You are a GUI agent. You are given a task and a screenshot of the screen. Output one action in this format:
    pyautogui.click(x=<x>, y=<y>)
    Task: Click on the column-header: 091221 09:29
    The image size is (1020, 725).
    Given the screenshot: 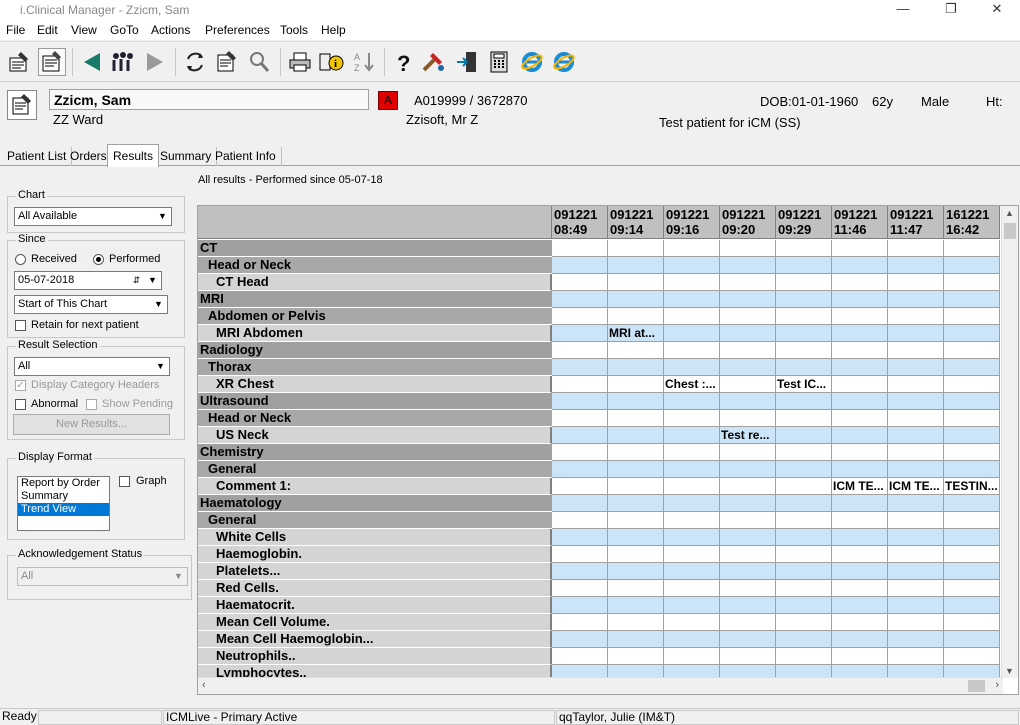 What is the action you would take?
    pyautogui.click(x=804, y=222)
    